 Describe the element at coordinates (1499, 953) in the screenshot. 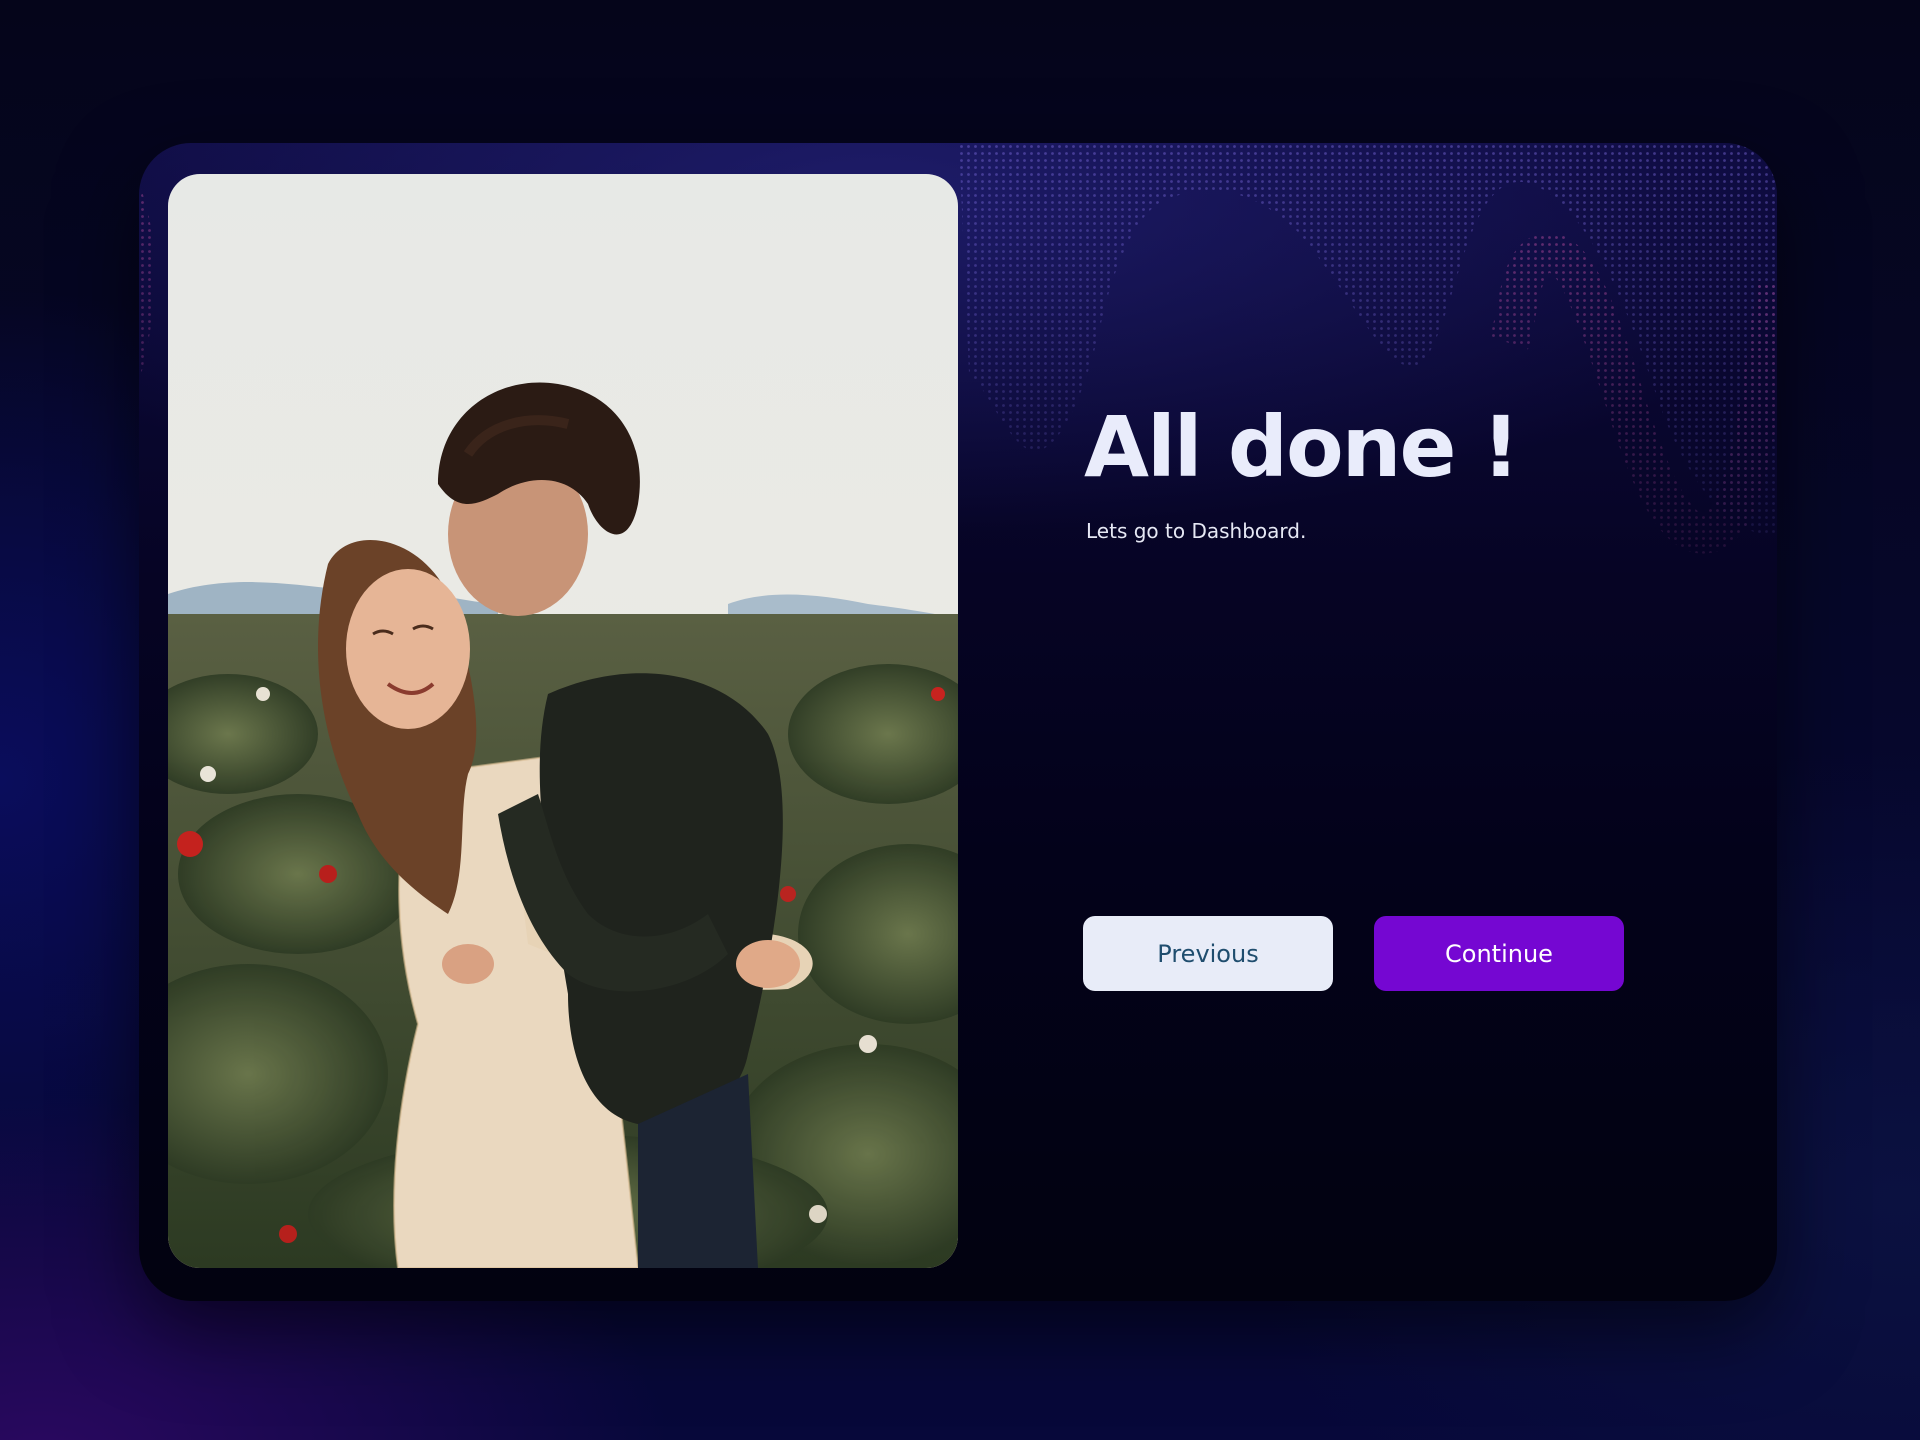

I see `continue-button: Continue` at that location.